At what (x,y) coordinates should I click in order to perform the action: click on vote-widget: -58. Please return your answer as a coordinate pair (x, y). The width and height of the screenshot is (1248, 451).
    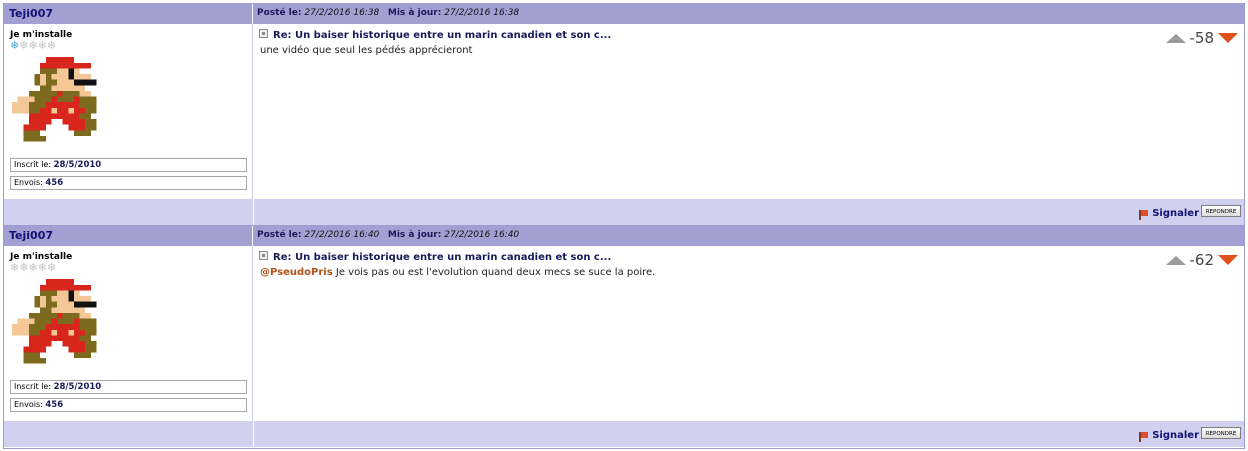
    Looking at the image, I should click on (1201, 38).